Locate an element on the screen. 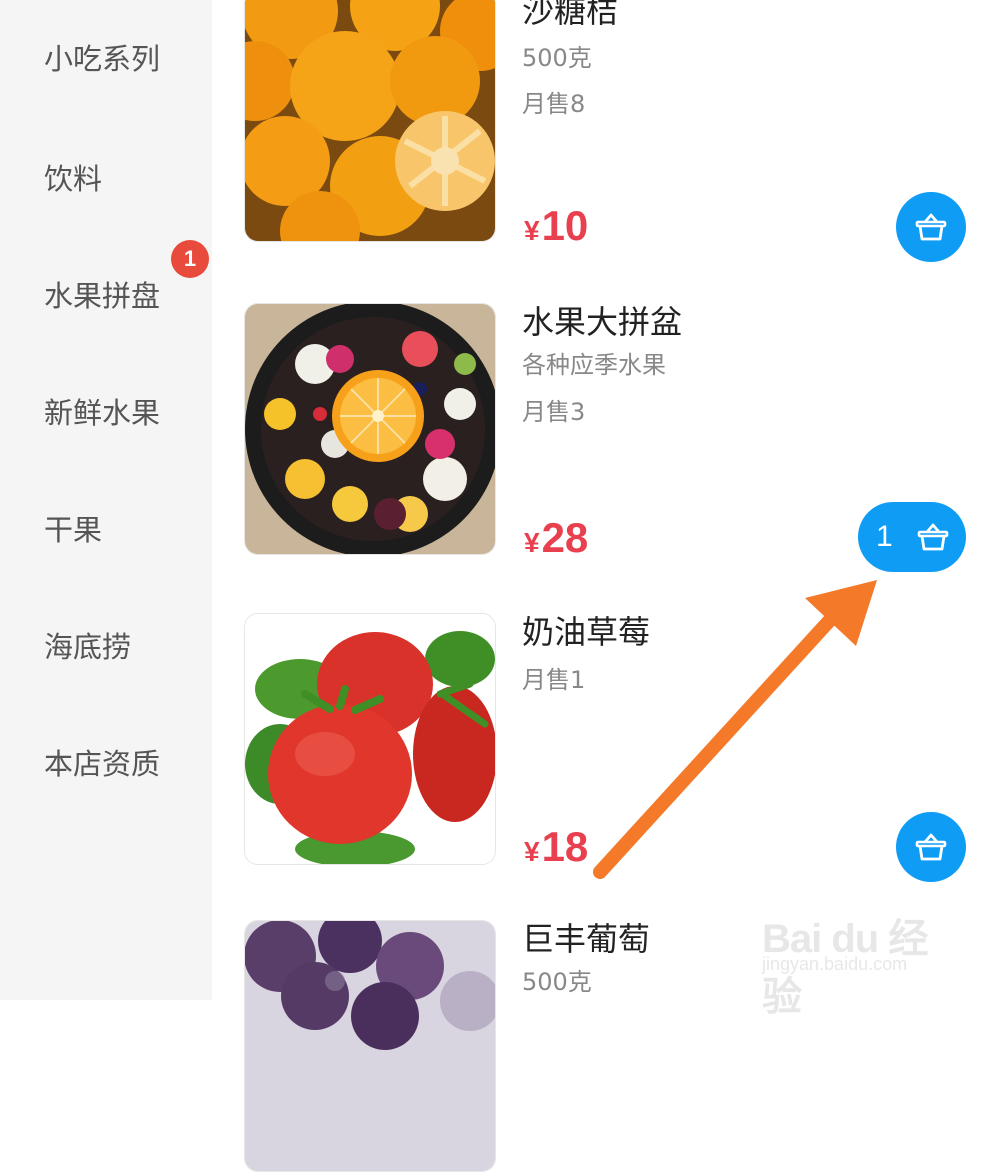 Image resolution: width=1000 pixels, height=1172 pixels. grapes-image is located at coordinates (370, 1046).